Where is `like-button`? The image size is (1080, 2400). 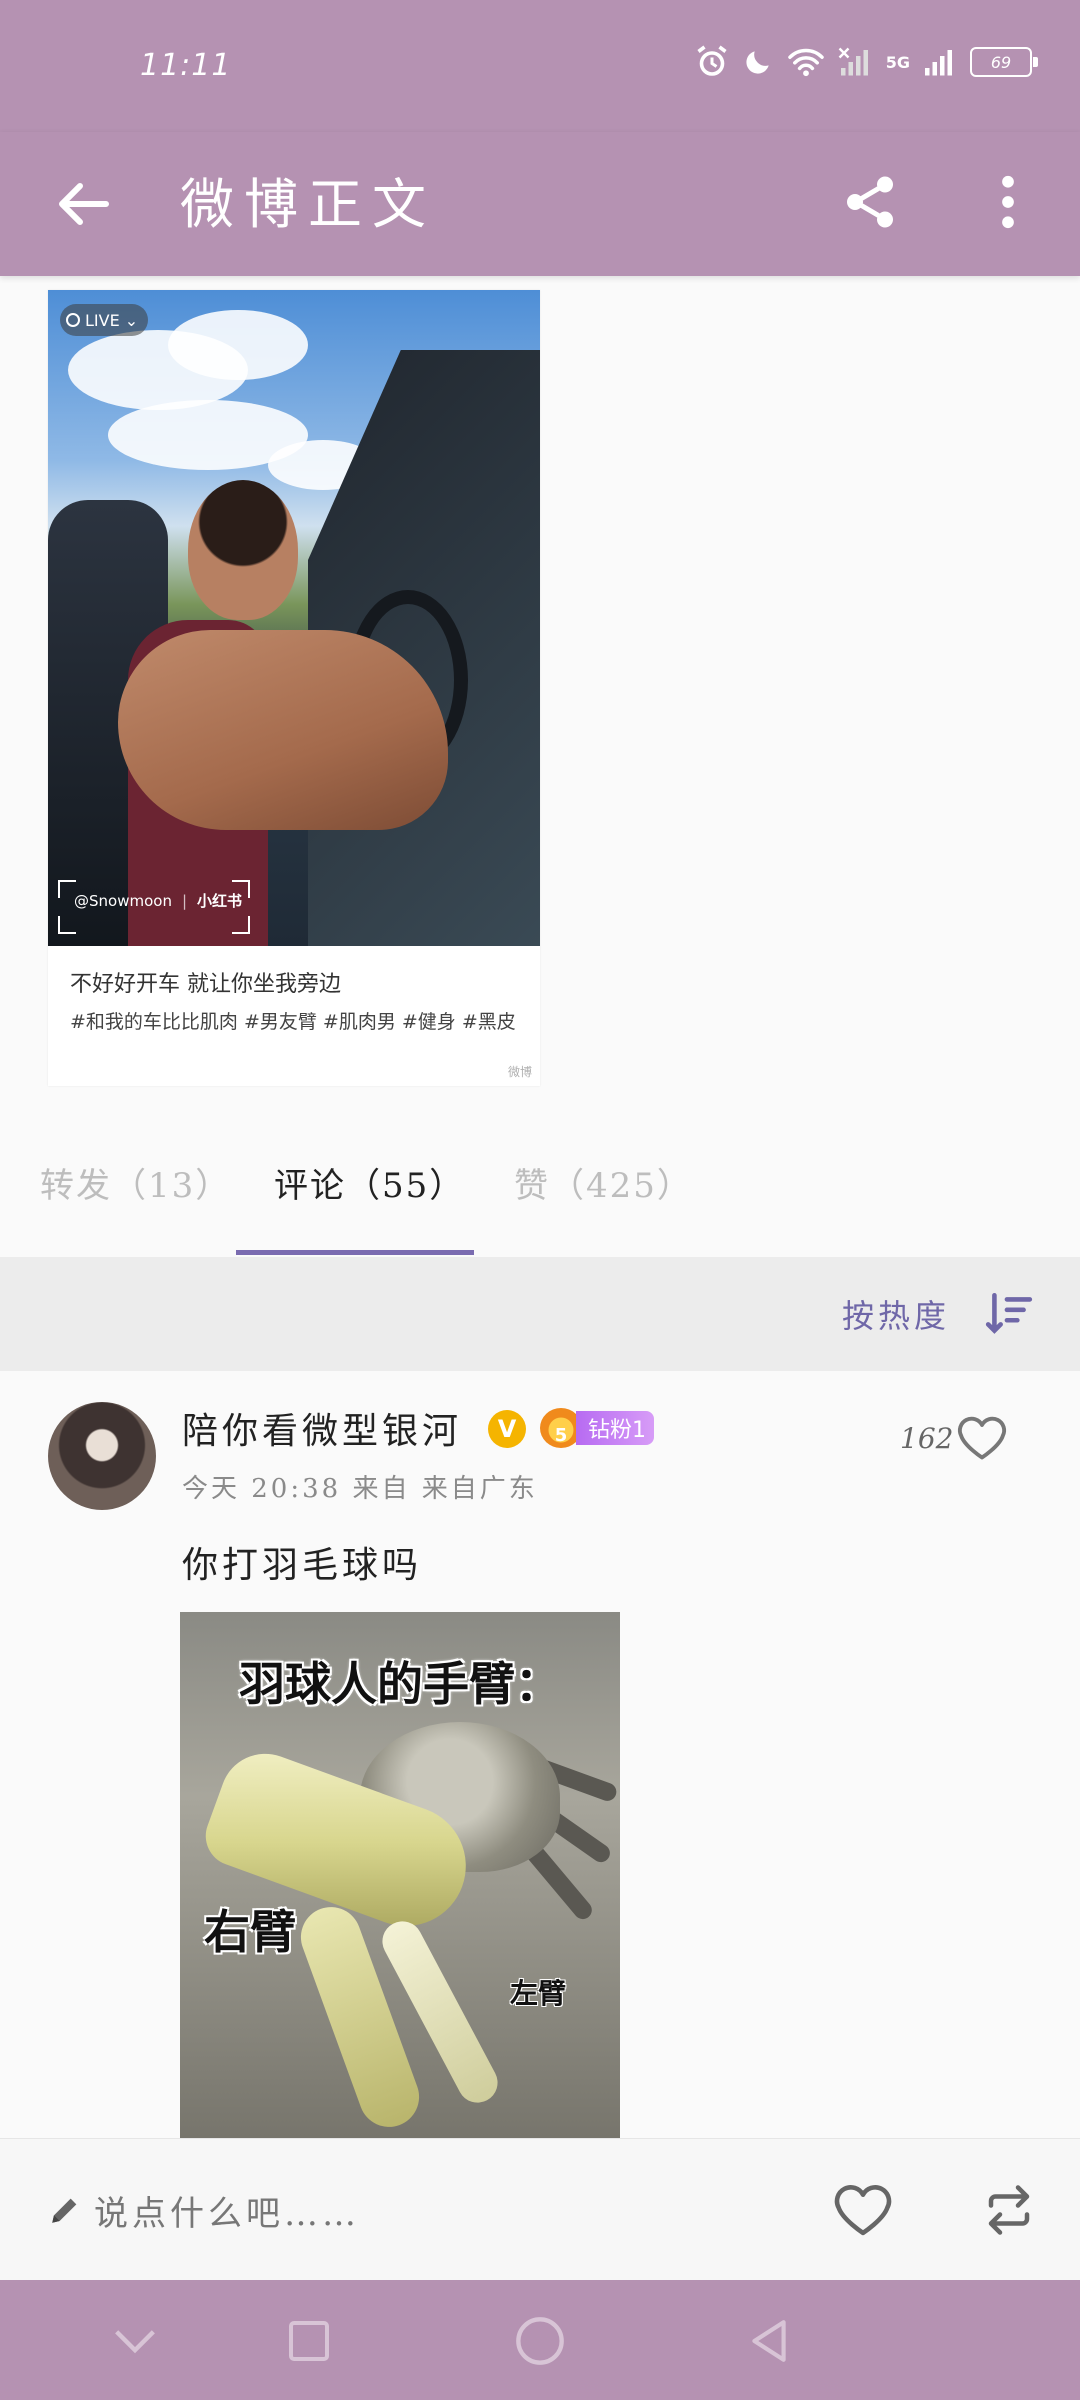
like-button is located at coordinates (863, 2210).